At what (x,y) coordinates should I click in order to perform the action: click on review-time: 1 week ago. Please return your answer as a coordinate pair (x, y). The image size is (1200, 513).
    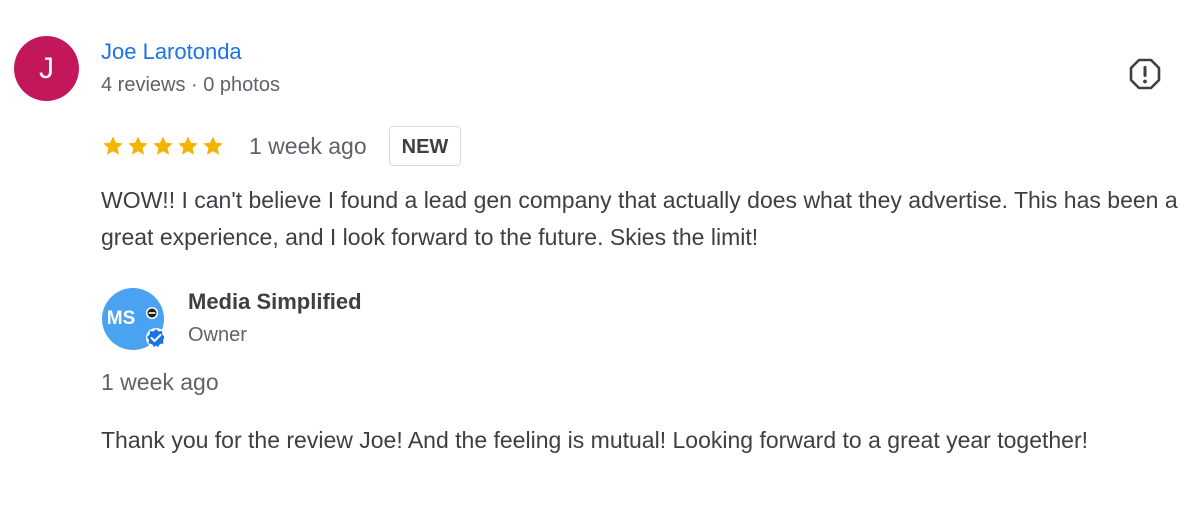
    Looking at the image, I should click on (308, 145).